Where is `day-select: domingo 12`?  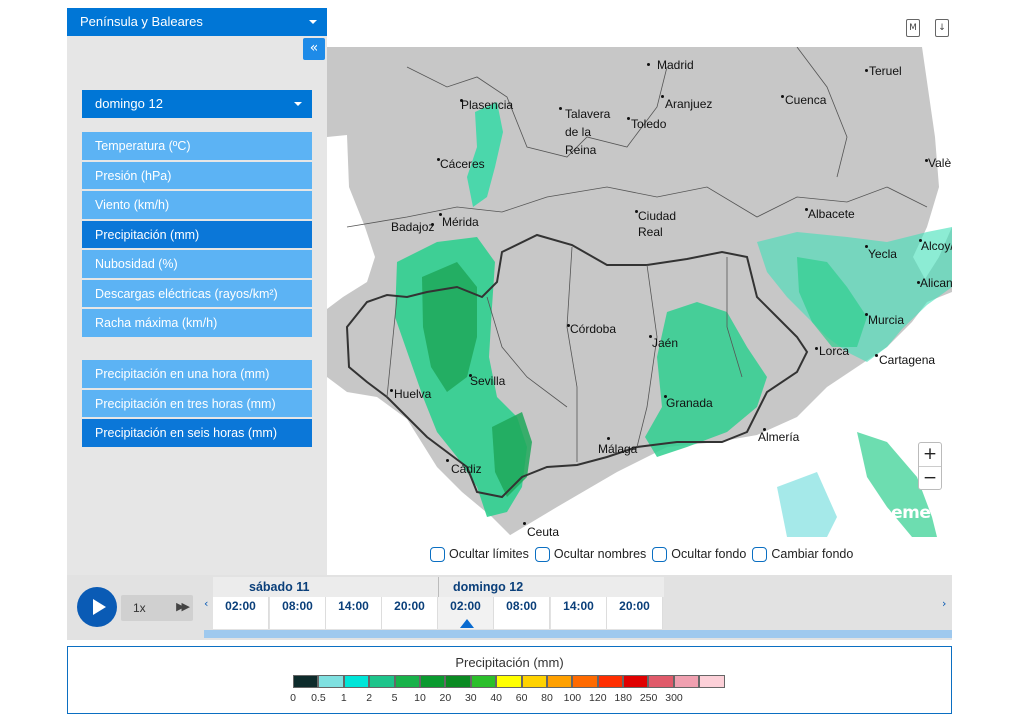
day-select: domingo 12 is located at coordinates (197, 104).